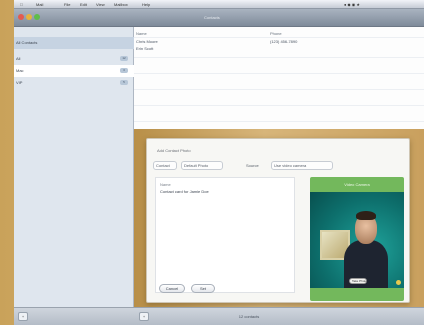 This screenshot has height=325, width=424. Describe the element at coordinates (220, 191) in the screenshot. I see `contact-name-field: Contact card for Jamie Doe` at that location.